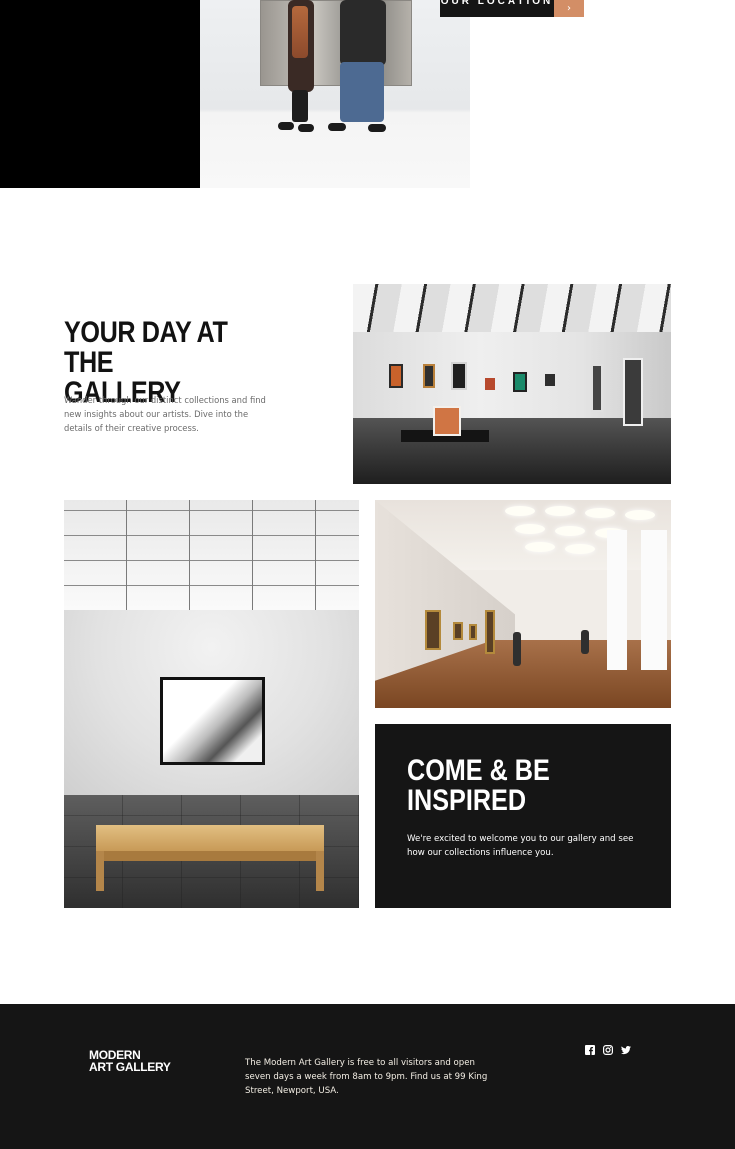  I want to click on inspired-heading: Come & be inspired, so click(495, 786).